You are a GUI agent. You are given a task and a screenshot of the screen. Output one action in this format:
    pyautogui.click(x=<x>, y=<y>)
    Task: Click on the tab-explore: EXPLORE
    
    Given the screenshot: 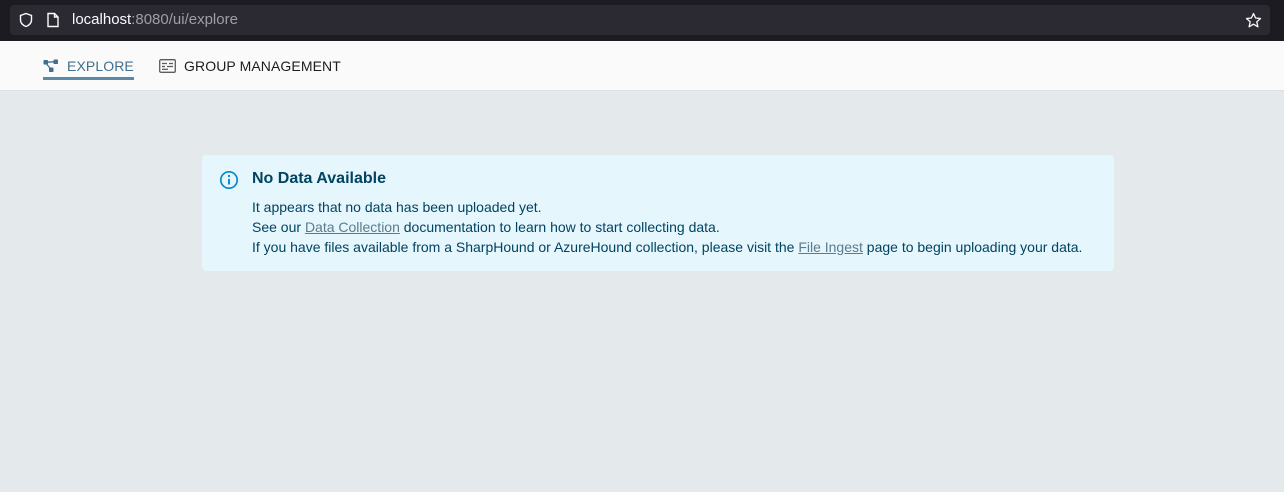 What is the action you would take?
    pyautogui.click(x=88, y=66)
    